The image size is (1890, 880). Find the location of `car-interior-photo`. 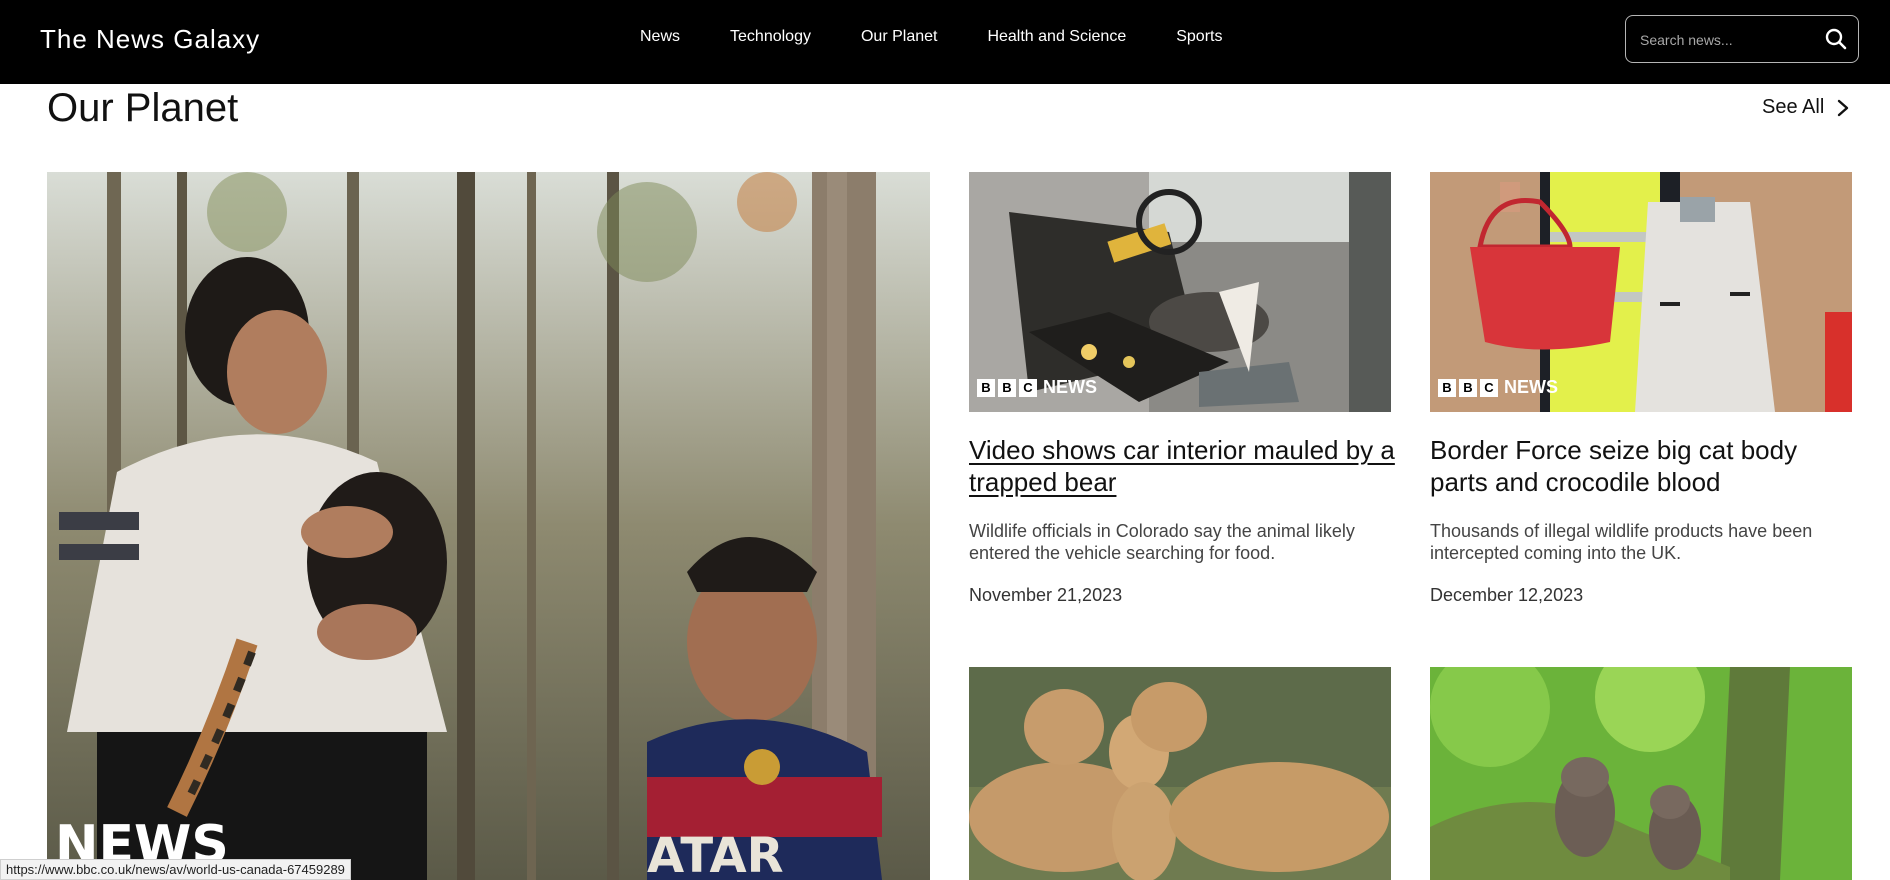

car-interior-photo is located at coordinates (1180, 292).